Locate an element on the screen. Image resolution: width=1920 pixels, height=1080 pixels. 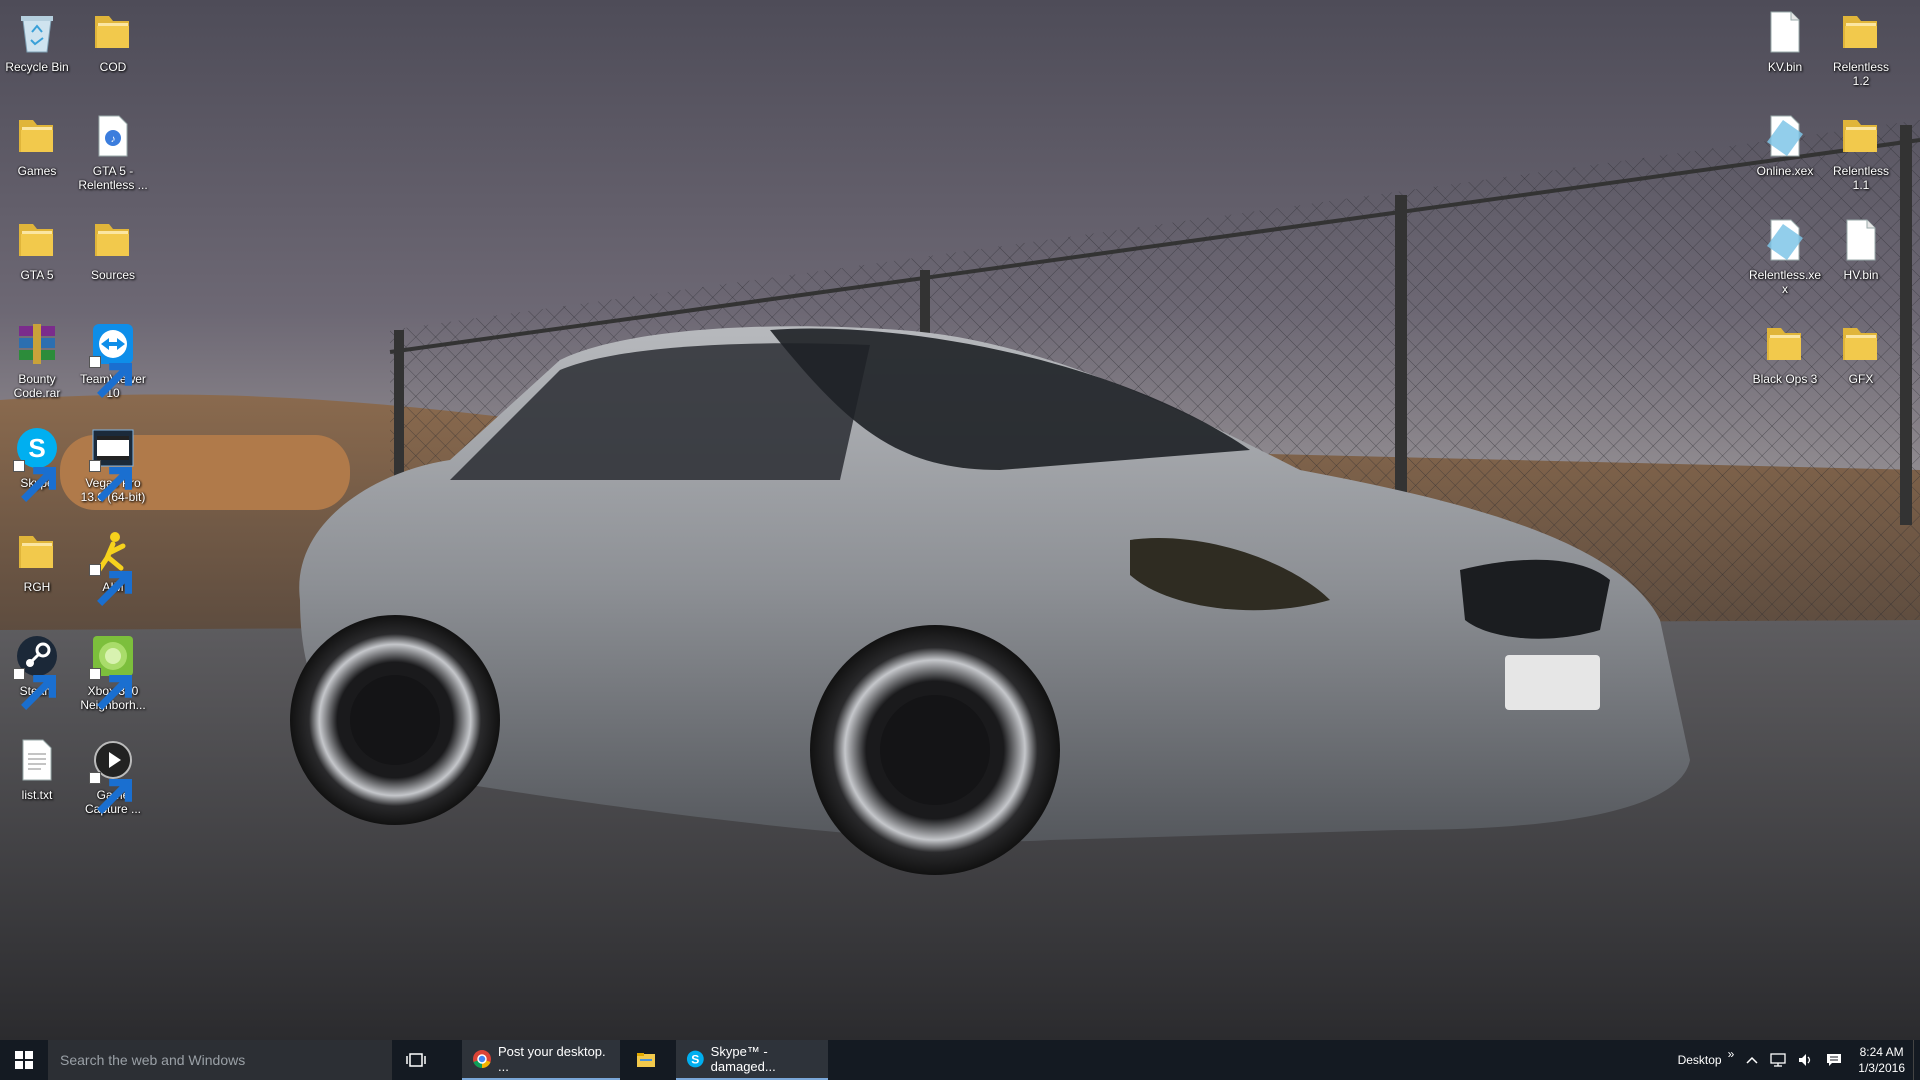
search-box: Search the web and Windows is located at coordinates (220, 1060).